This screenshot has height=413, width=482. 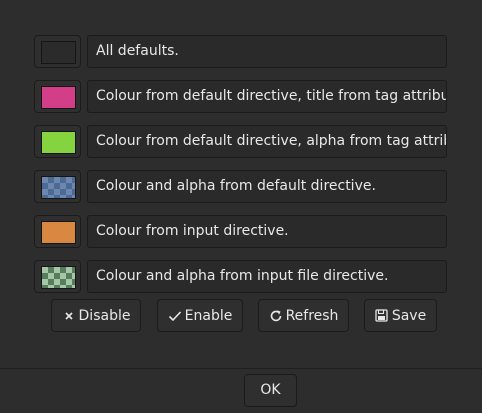 I want to click on divider, so click(x=241, y=368).